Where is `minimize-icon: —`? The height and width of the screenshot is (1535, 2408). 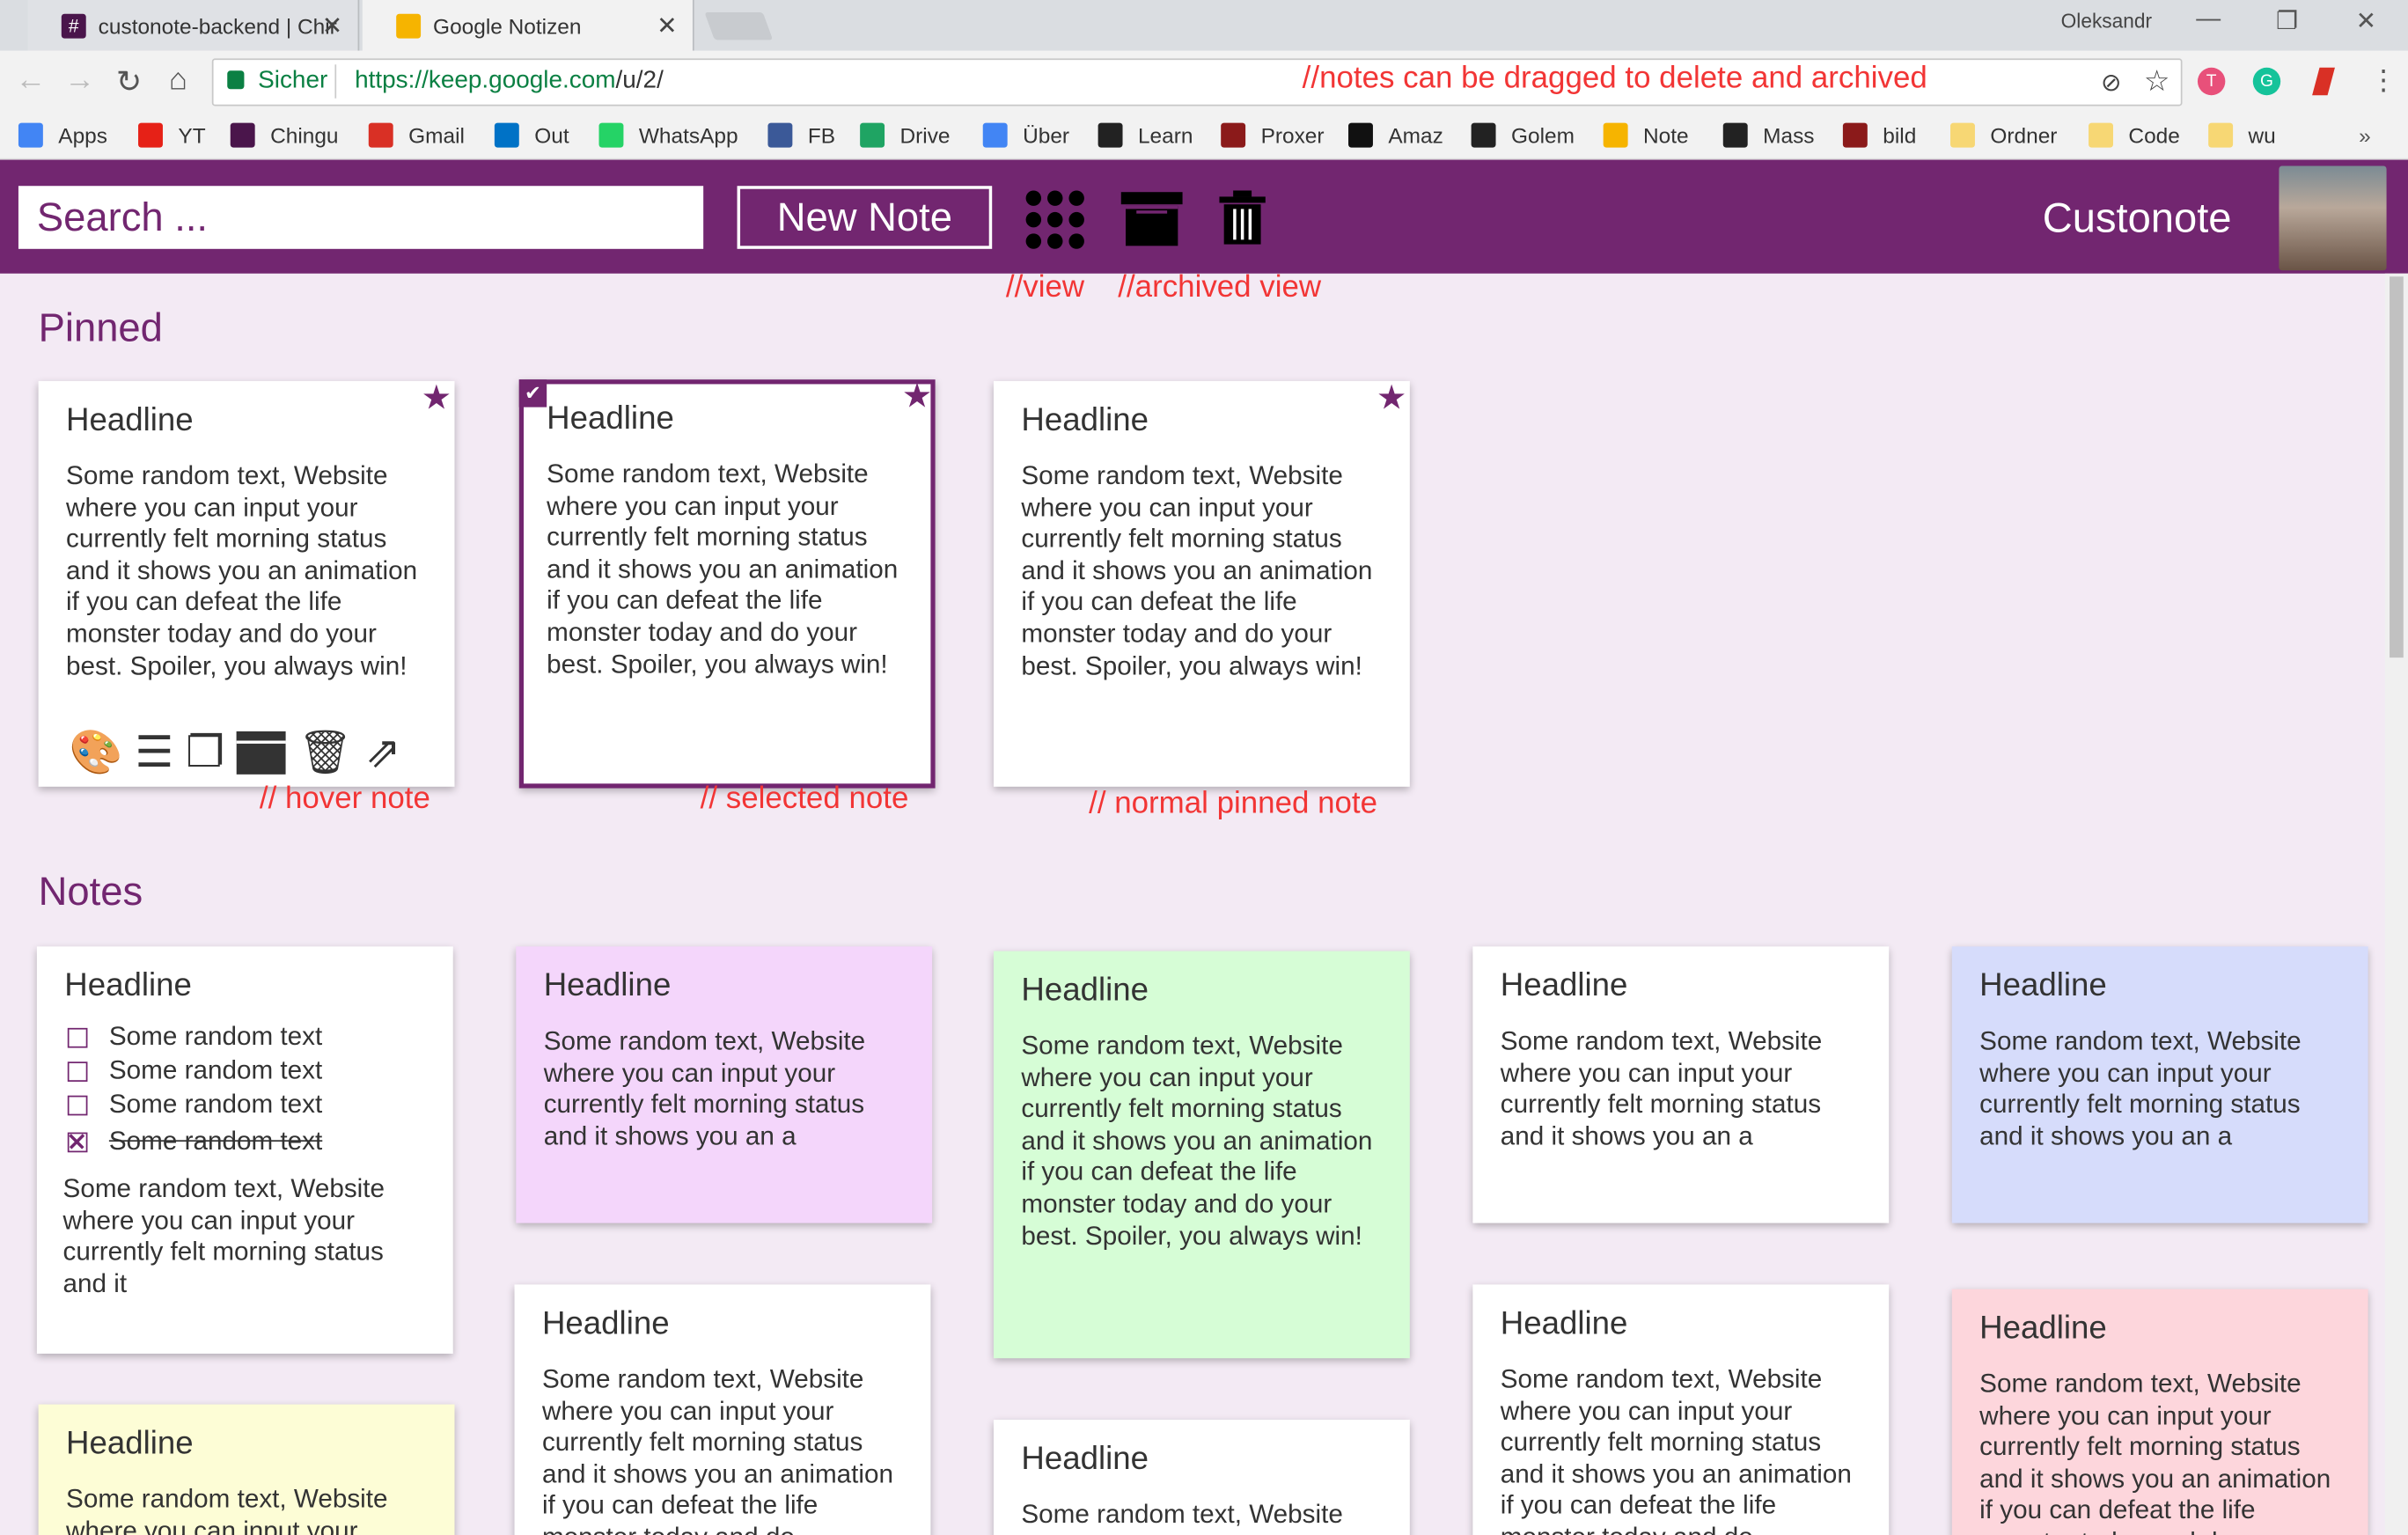 minimize-icon: — is located at coordinates (2208, 19).